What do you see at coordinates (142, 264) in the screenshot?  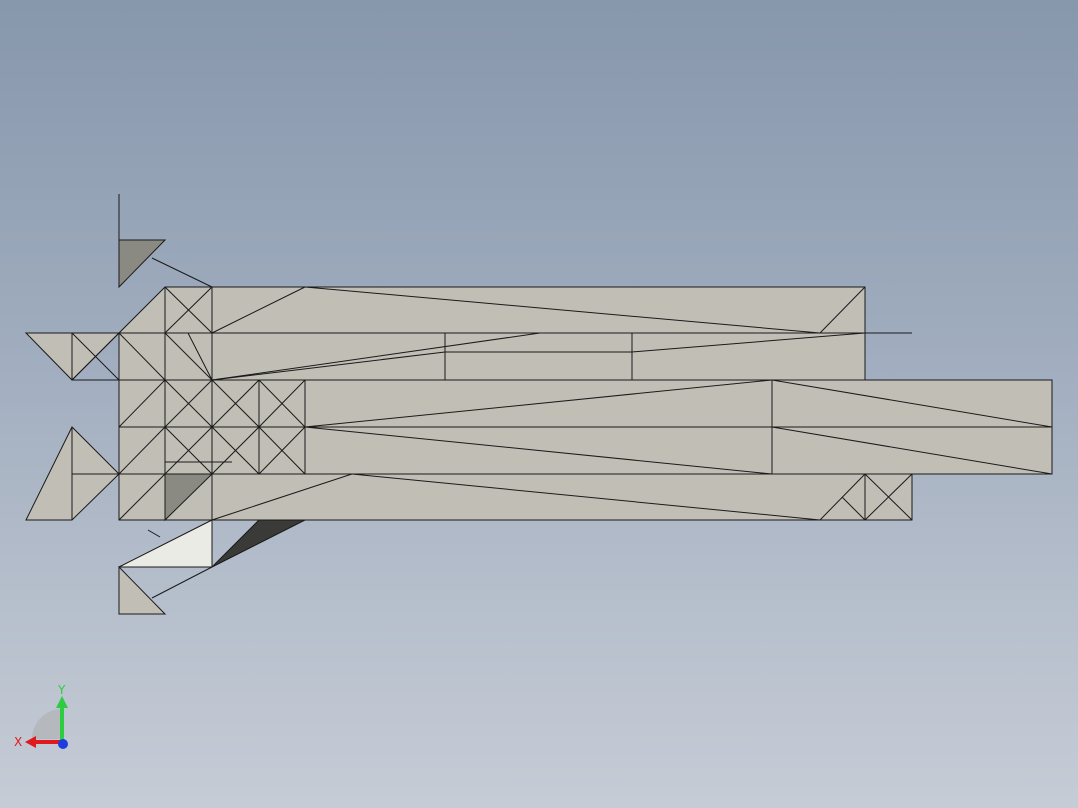 I see `top-tab-dark-face` at bounding box center [142, 264].